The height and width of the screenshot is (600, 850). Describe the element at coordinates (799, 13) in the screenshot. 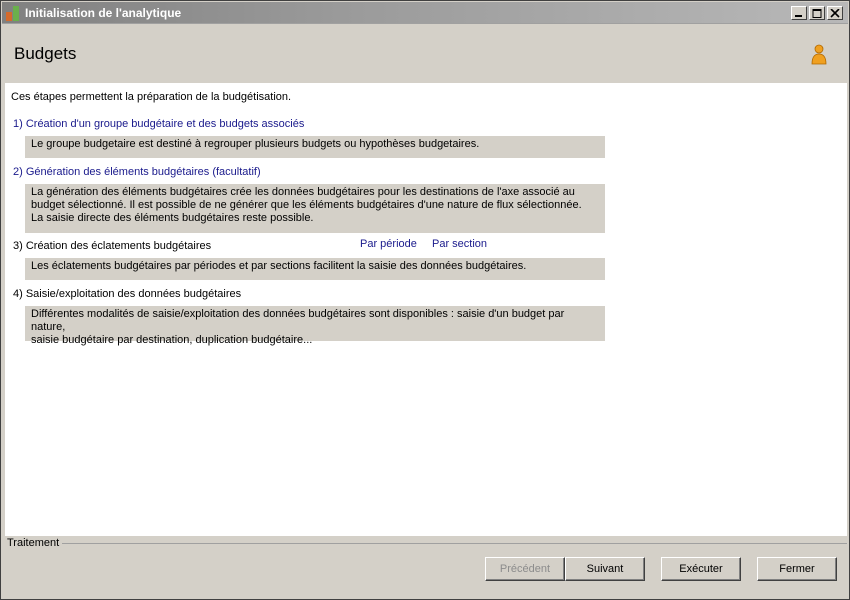

I see `minimize-button` at that location.